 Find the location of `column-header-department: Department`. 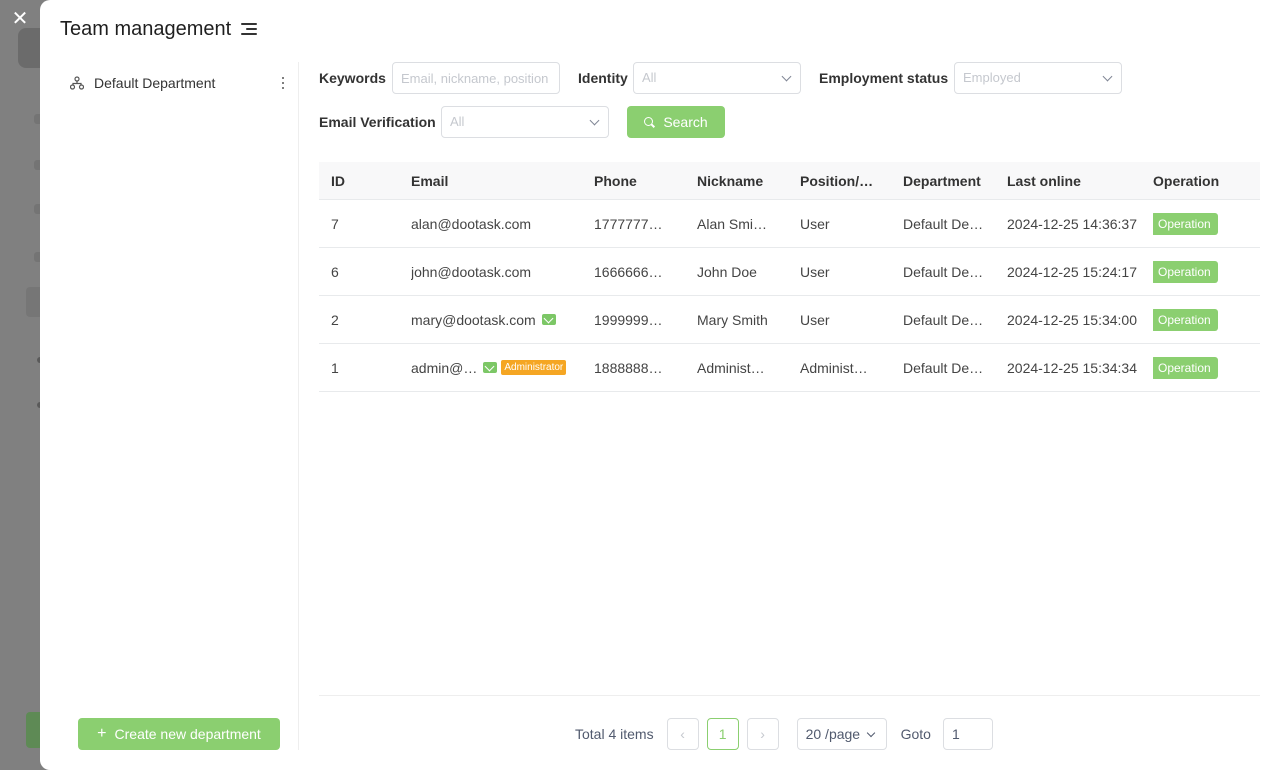

column-header-department: Department is located at coordinates (943, 181).